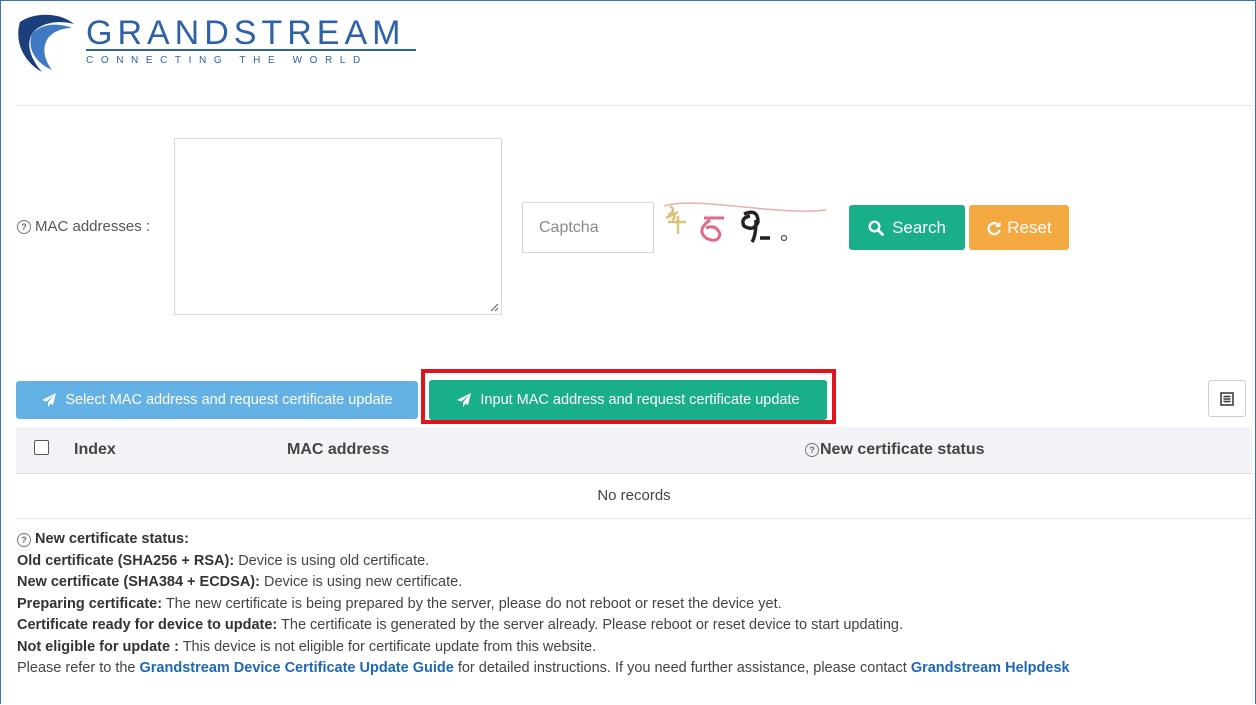 The width and height of the screenshot is (1256, 705). What do you see at coordinates (251, 50) in the screenshot?
I see `brand-rule` at bounding box center [251, 50].